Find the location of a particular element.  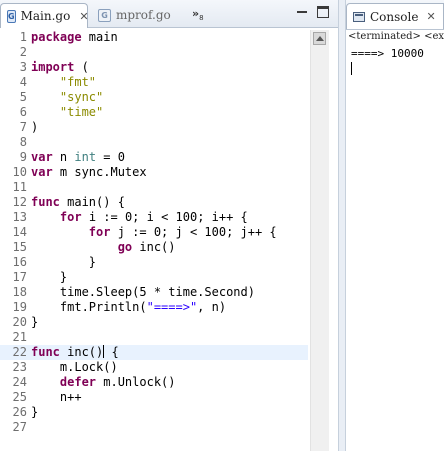

code-line: 19 fmt.Println("====>", n) is located at coordinates (154, 307).